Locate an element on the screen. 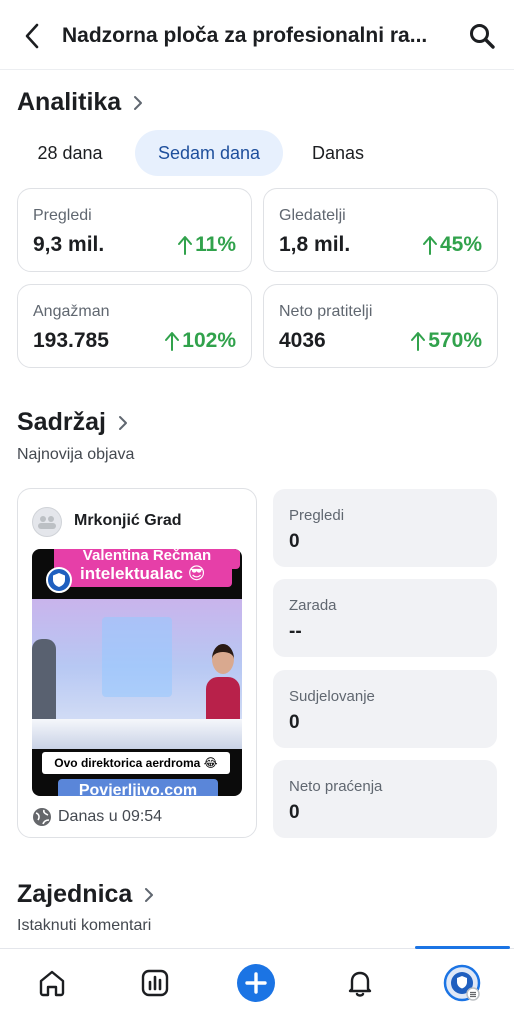 The height and width of the screenshot is (1024, 514). search-button is located at coordinates (482, 36).